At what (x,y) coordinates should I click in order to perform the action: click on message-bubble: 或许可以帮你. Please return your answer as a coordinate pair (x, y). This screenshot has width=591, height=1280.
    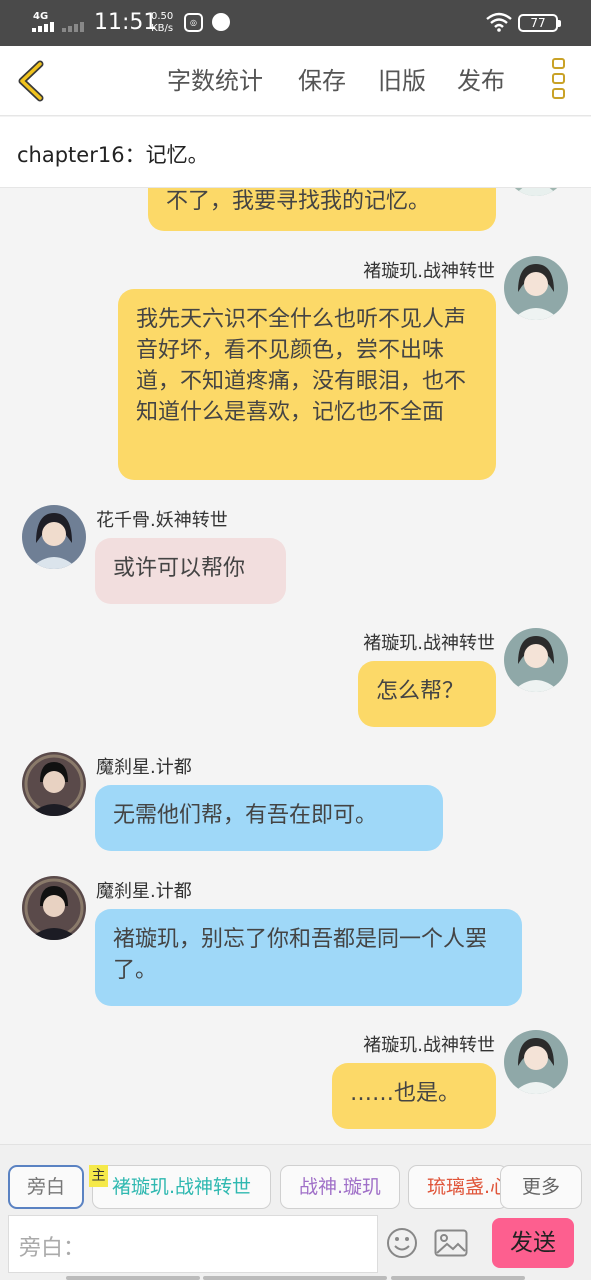
    Looking at the image, I should click on (190, 571).